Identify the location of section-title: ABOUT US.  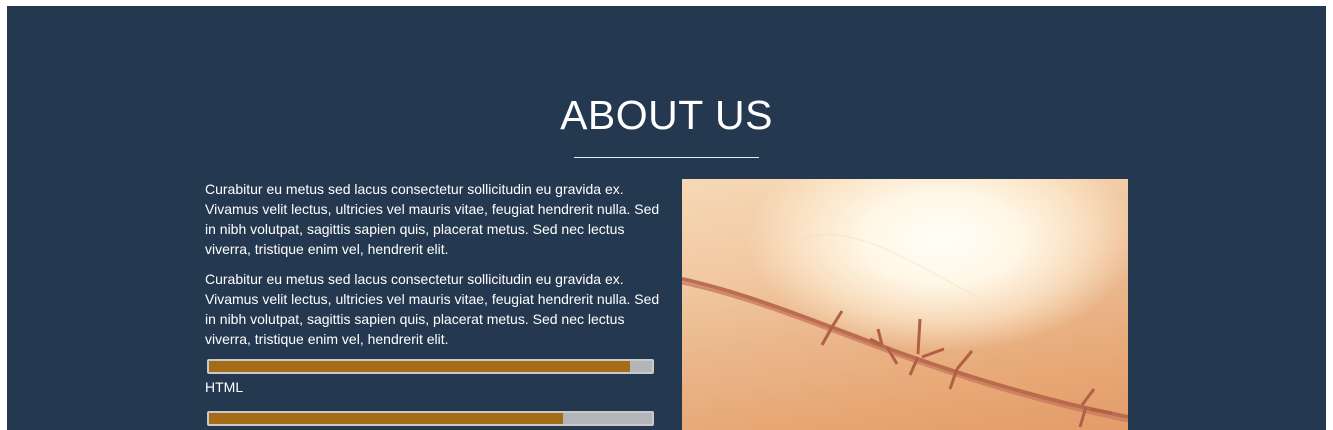
(666, 115).